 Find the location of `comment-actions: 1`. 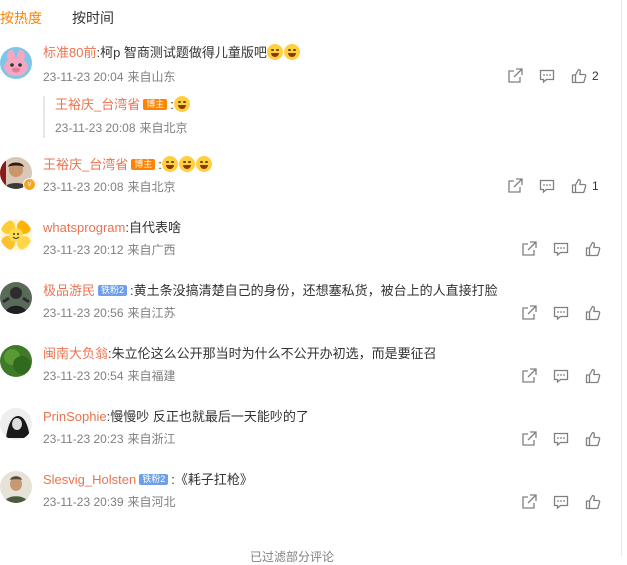

comment-actions: 1 is located at coordinates (557, 187).